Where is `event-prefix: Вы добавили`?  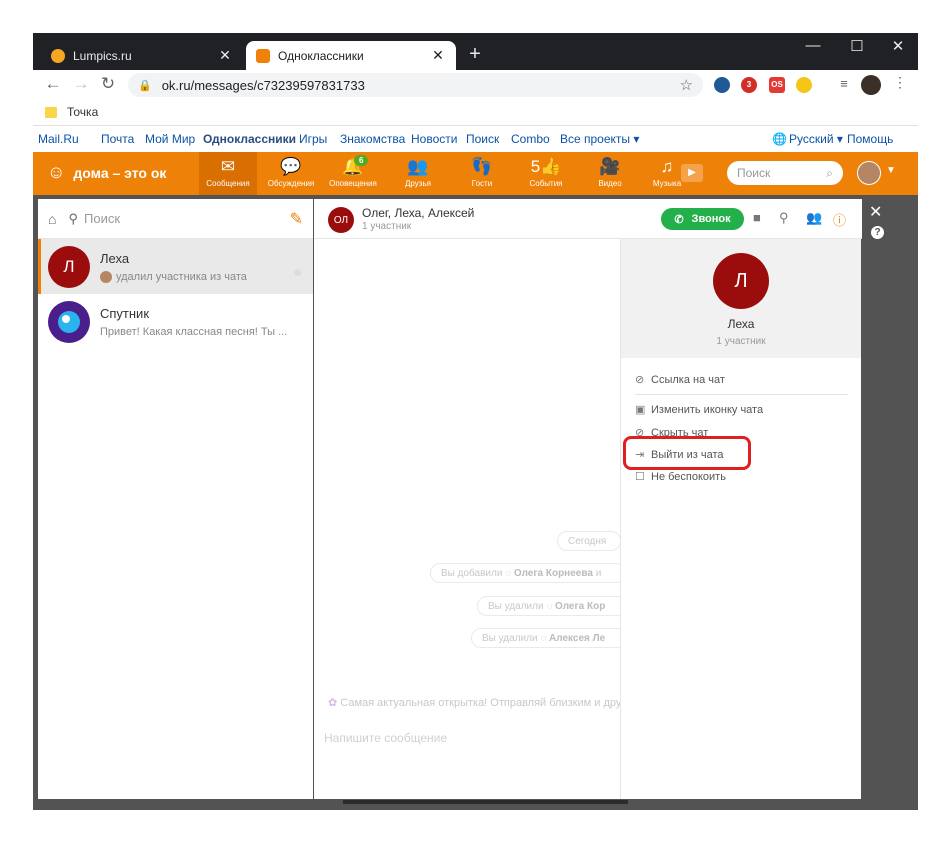 event-prefix: Вы добавили is located at coordinates (472, 573).